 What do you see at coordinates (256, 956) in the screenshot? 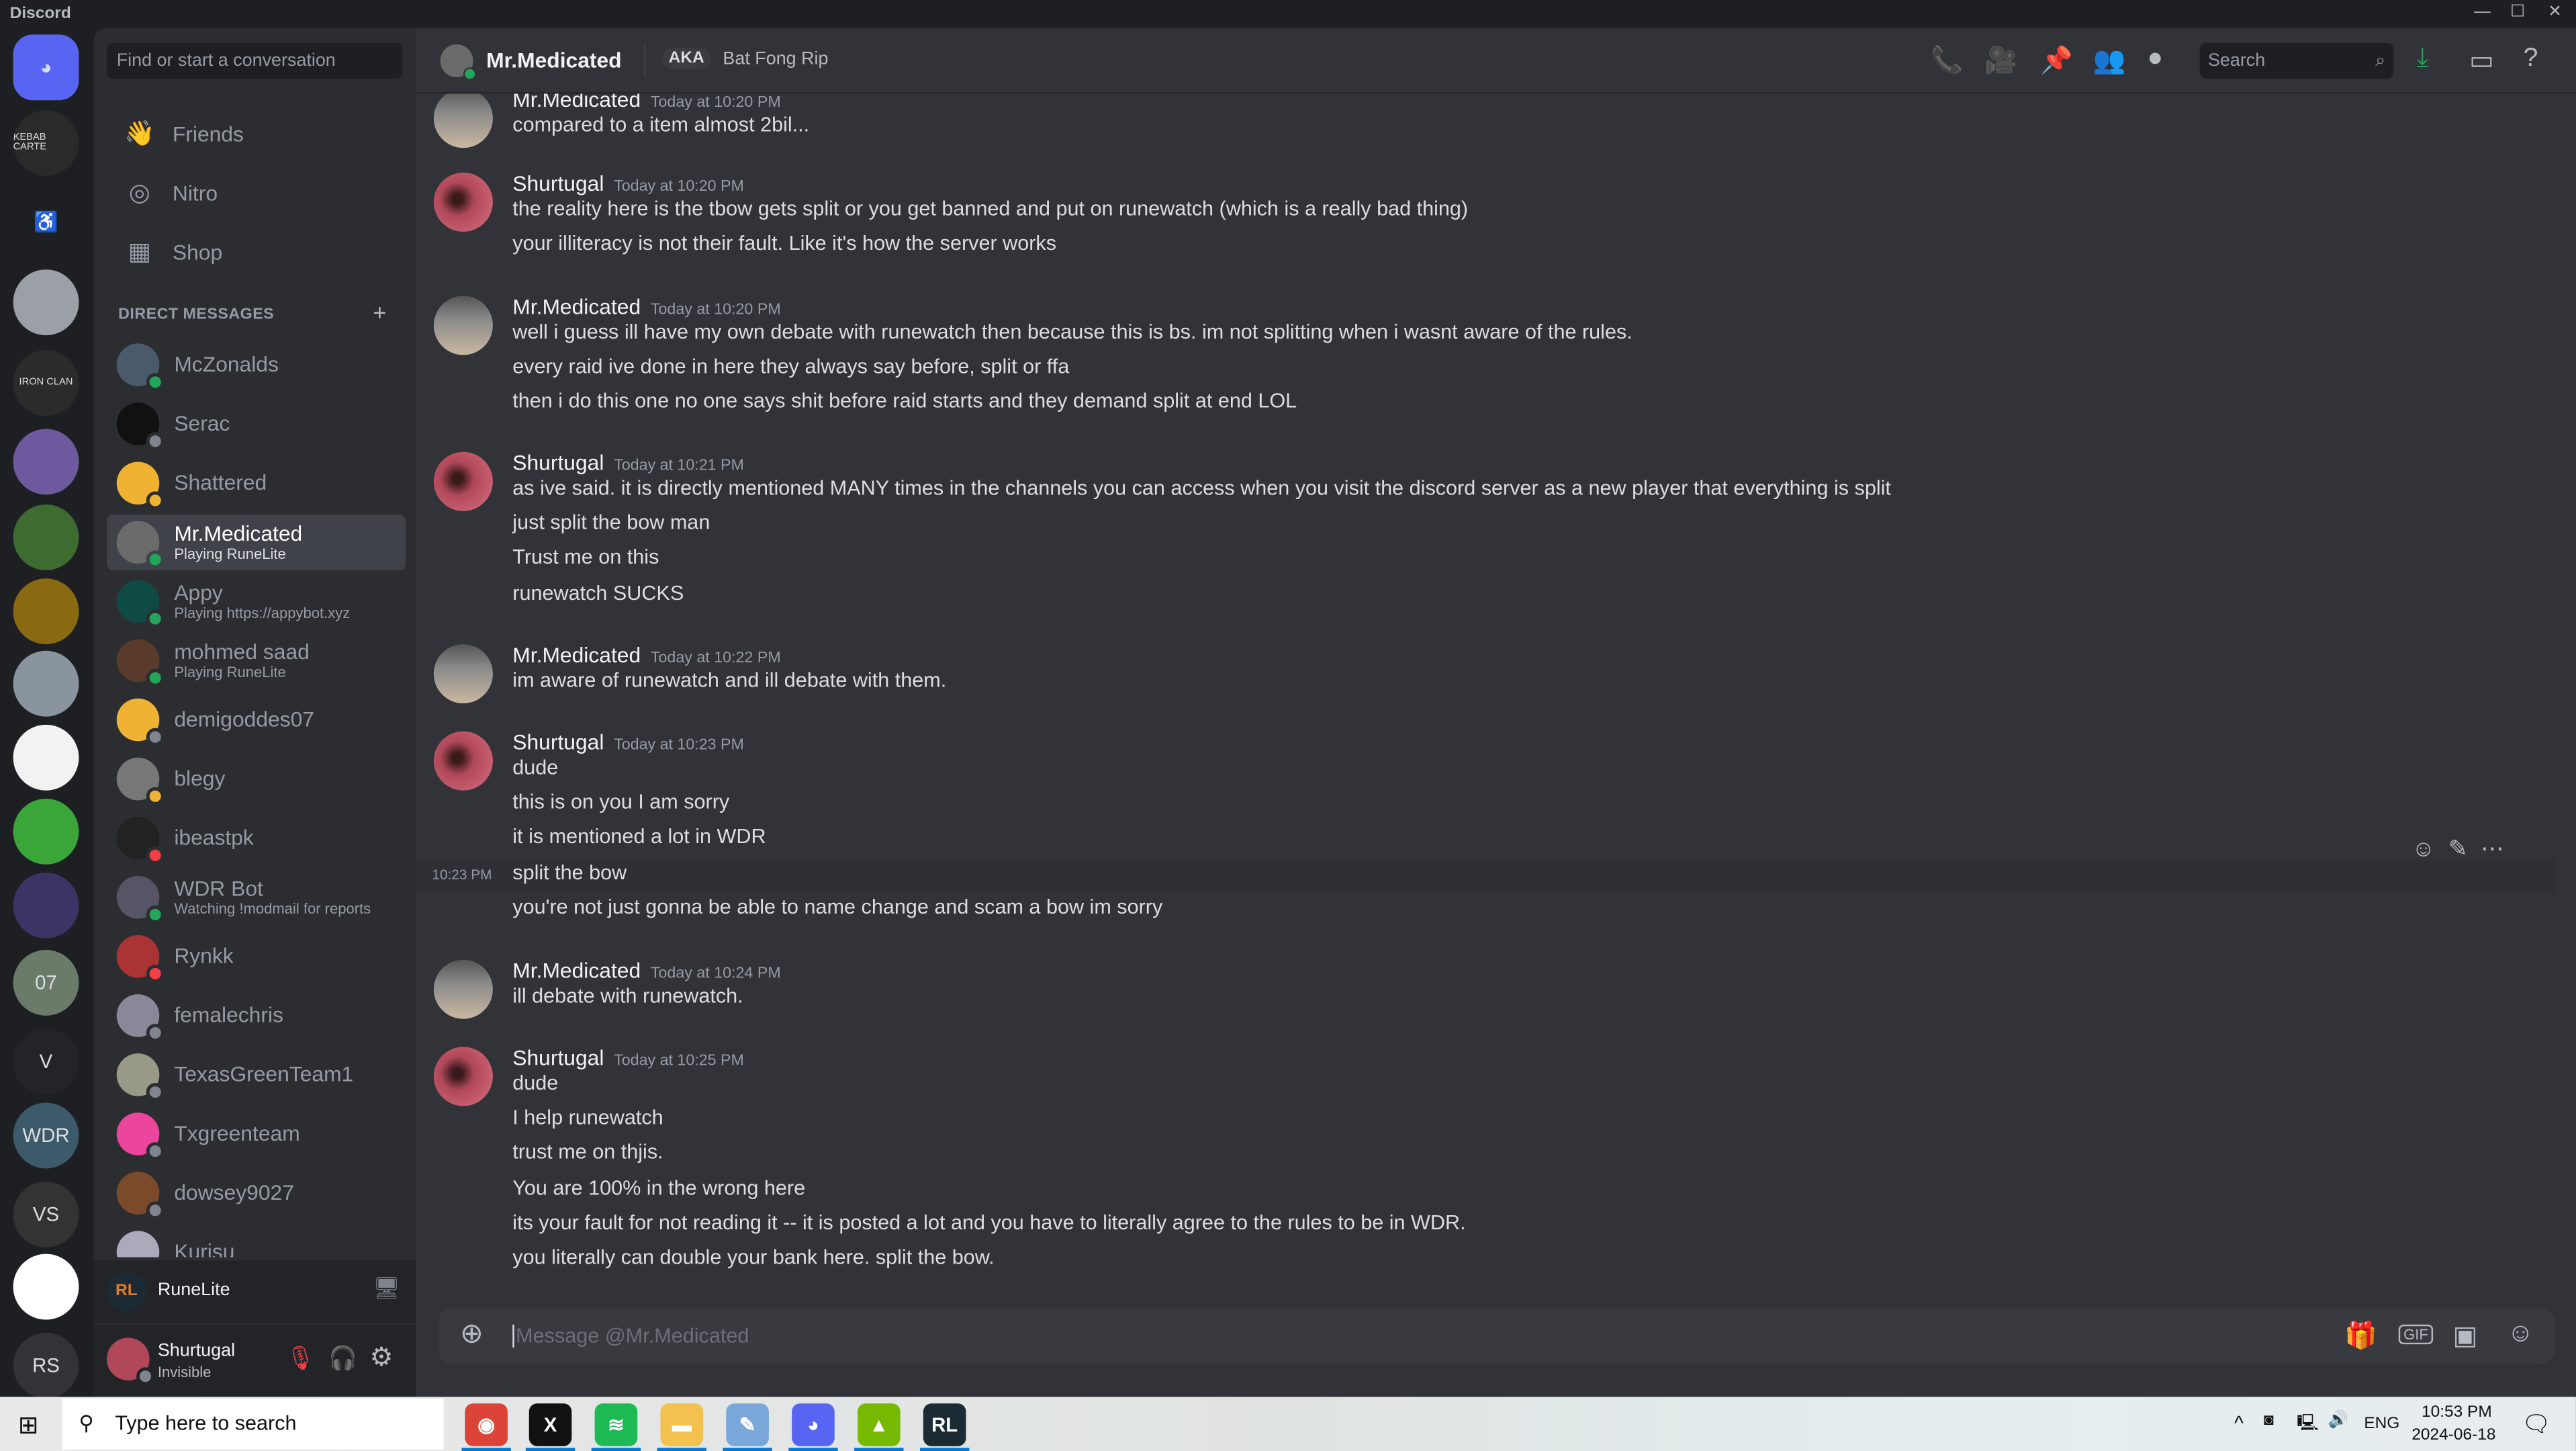
I see `dm-item: Rynkk` at bounding box center [256, 956].